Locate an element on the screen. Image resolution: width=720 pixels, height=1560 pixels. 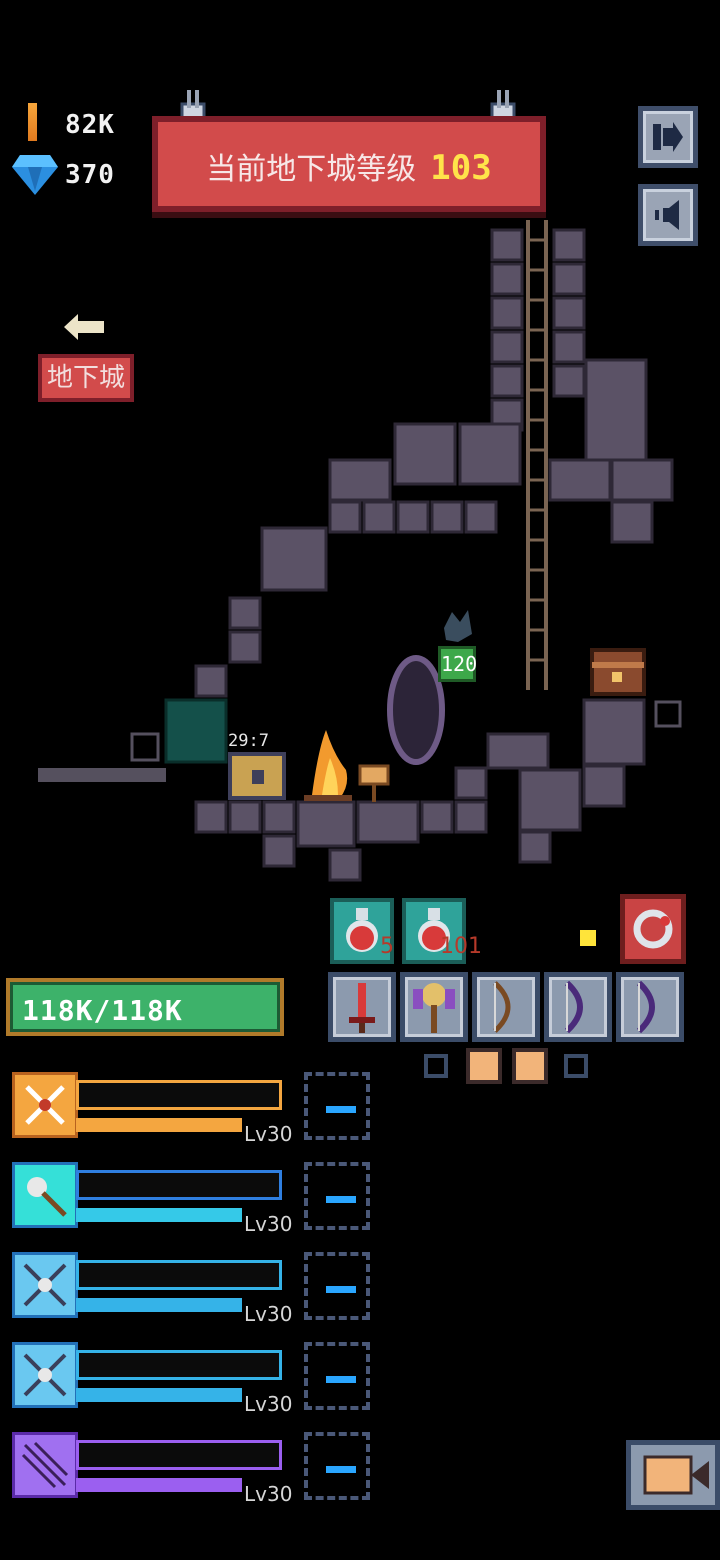
enemy-hp: 120 is located at coordinates (459, 664).